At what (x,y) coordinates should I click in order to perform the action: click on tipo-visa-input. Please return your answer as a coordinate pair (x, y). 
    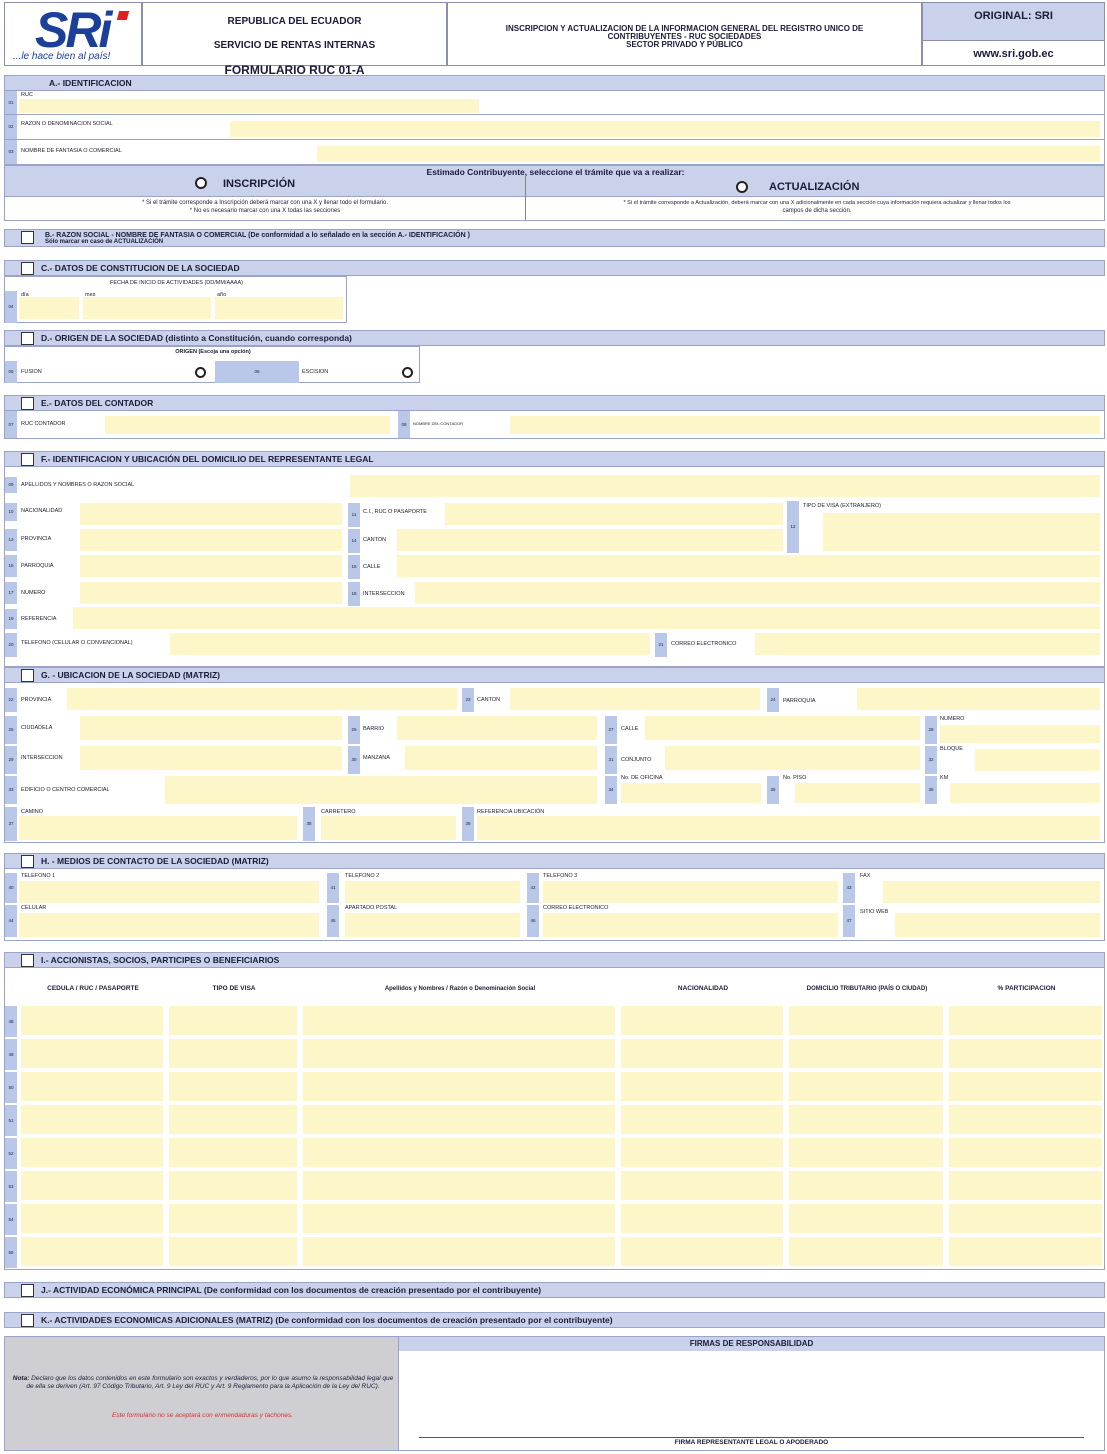
    Looking at the image, I should click on (961, 532).